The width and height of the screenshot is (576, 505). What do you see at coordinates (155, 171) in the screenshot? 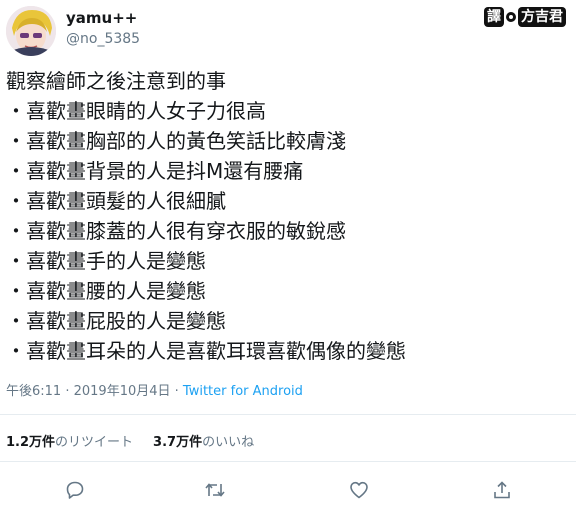
I see `tweet-line: ・喜歡畫背景的人是抖M還有腰痛` at bounding box center [155, 171].